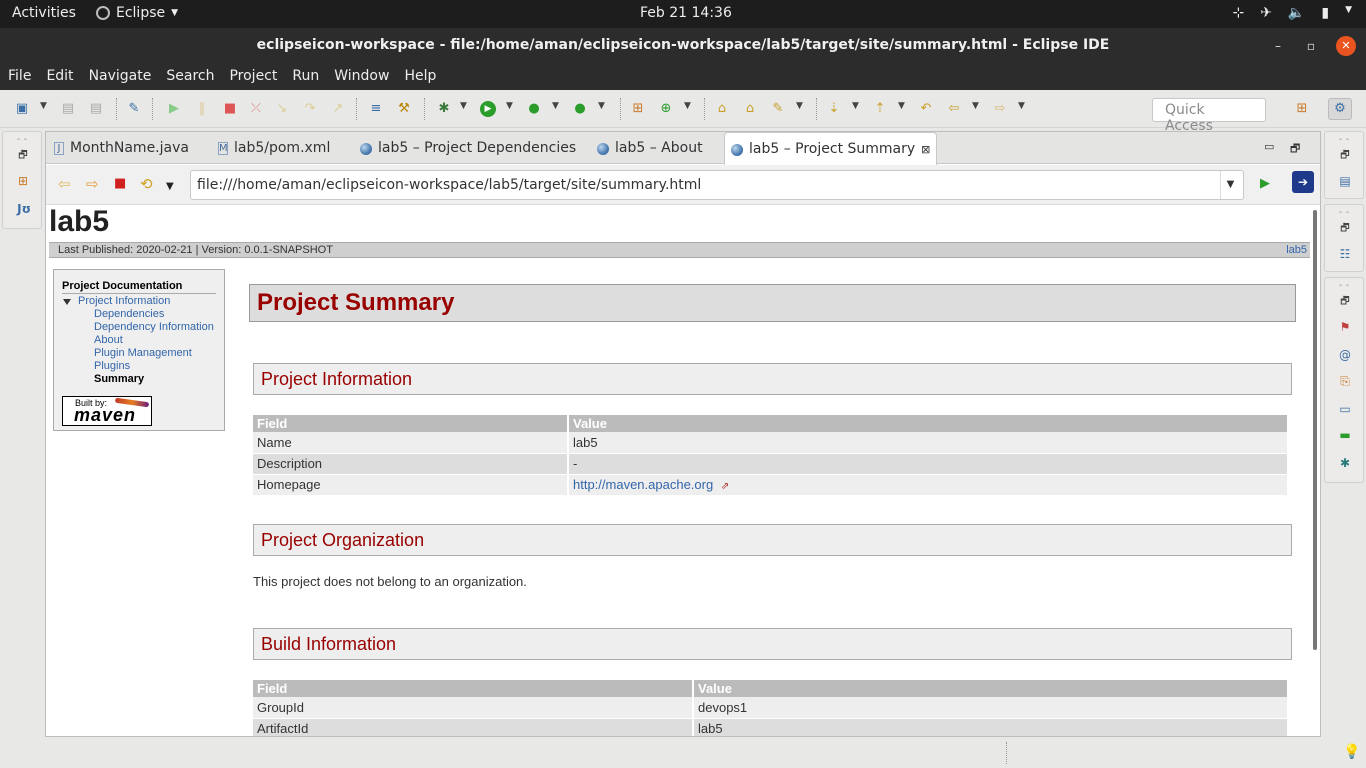 This screenshot has width=1366, height=768. I want to click on coverage-dropdown: ▼, so click(555, 106).